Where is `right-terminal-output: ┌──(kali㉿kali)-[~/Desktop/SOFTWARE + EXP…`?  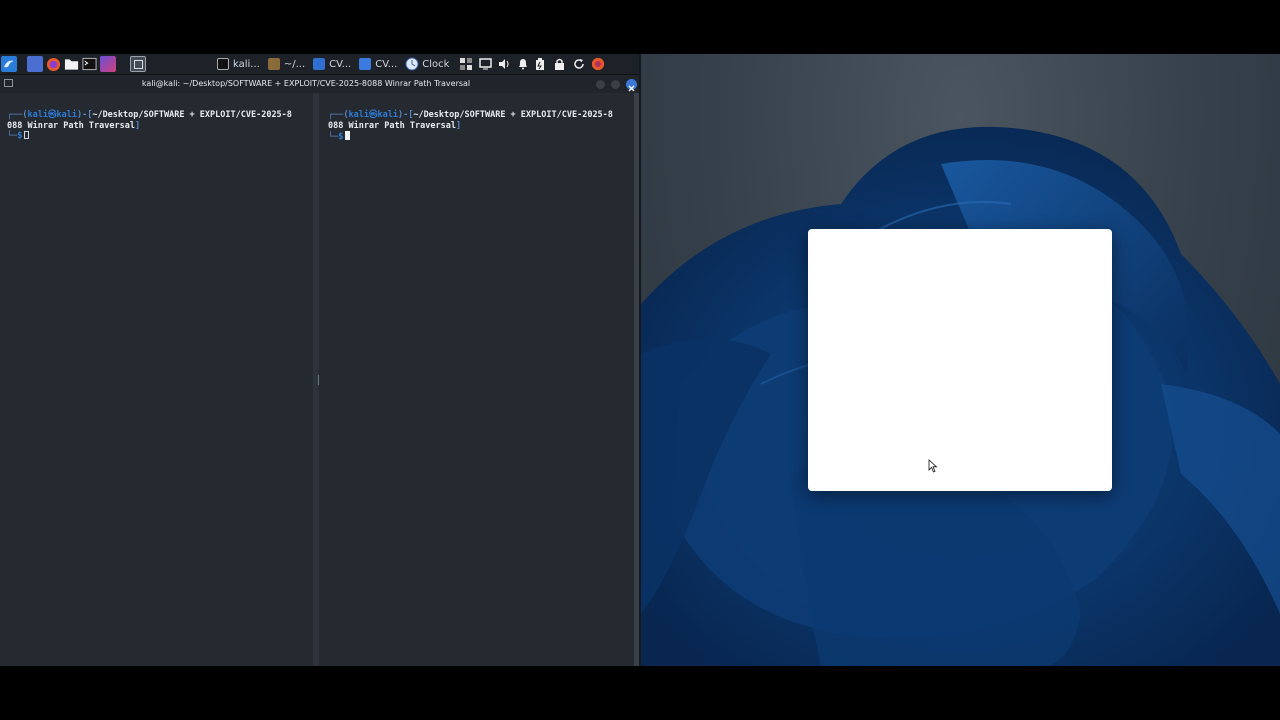 right-terminal-output: ┌──(kali㉿kali)-[~/Desktop/SOFTWARE + EXP… is located at coordinates (470, 126).